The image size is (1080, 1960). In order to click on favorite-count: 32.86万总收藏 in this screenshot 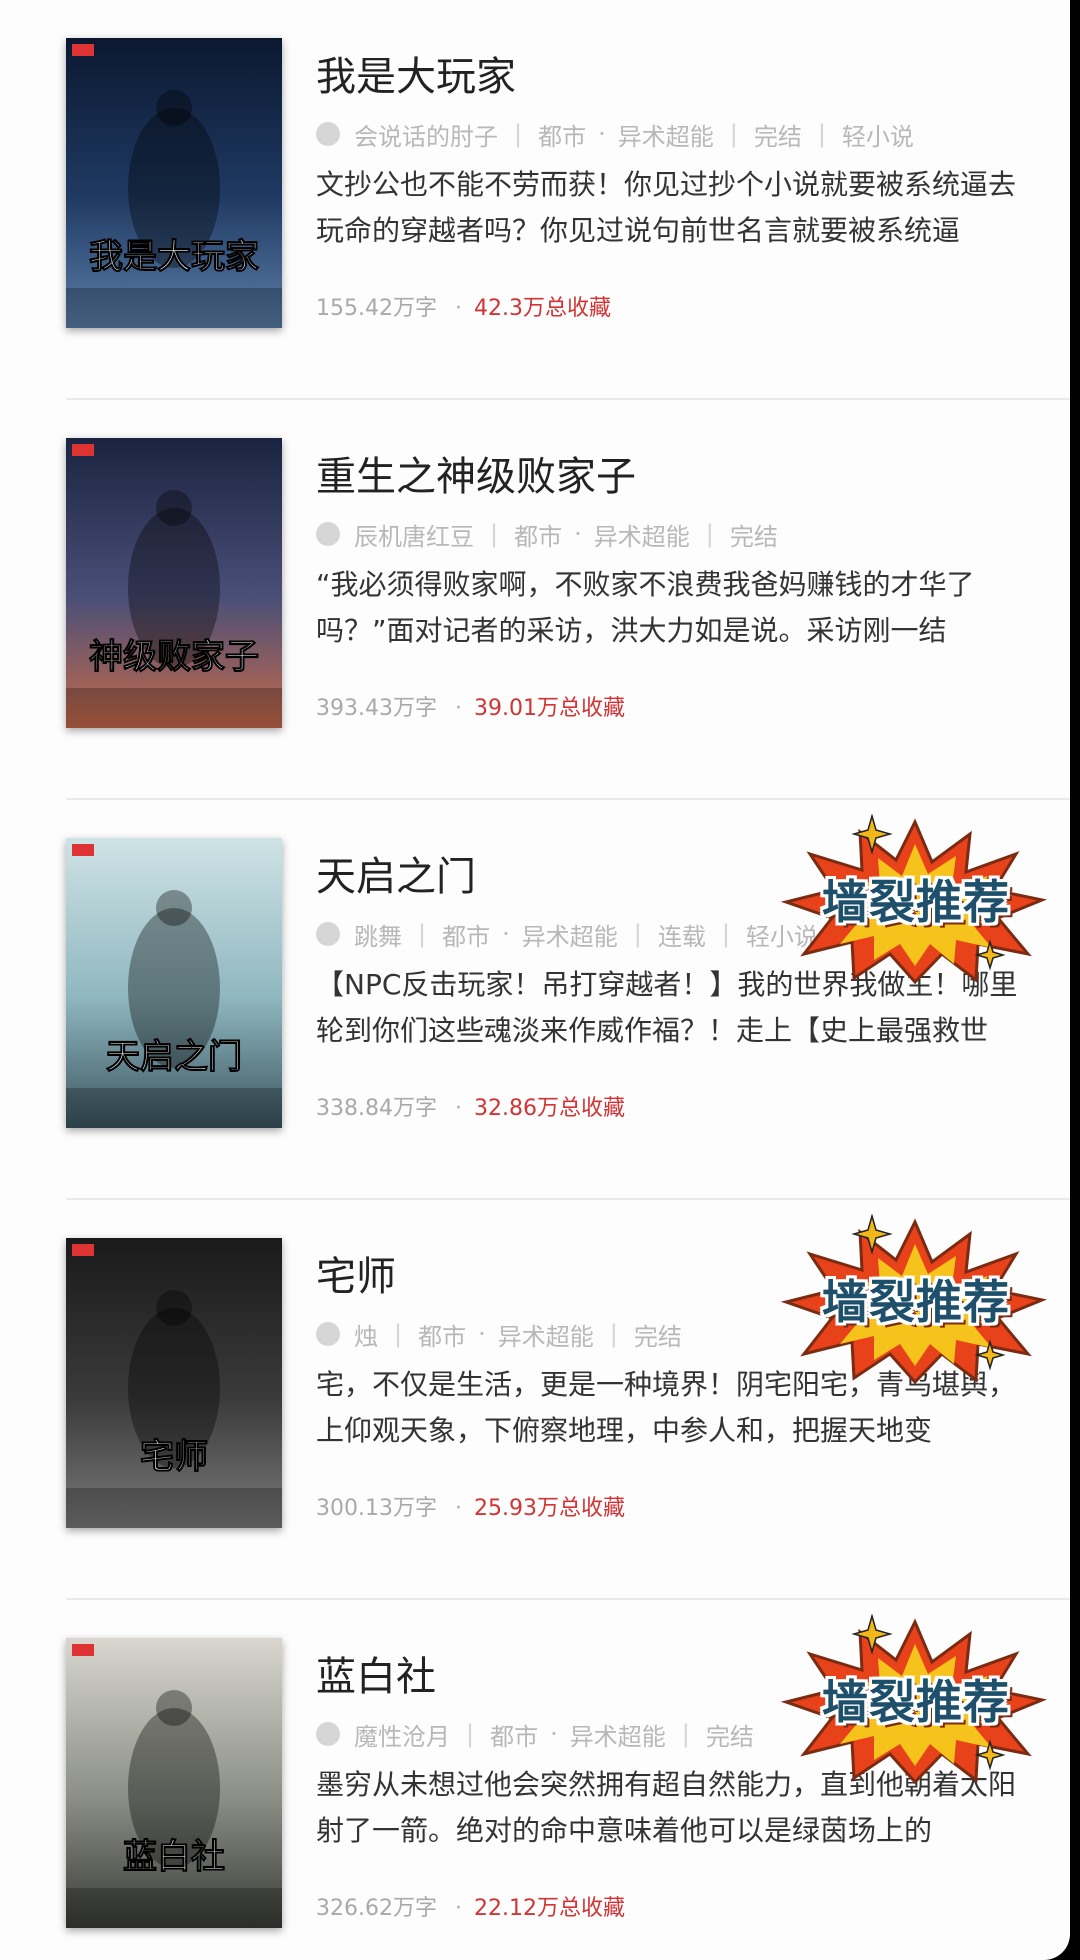, I will do `click(549, 1108)`.